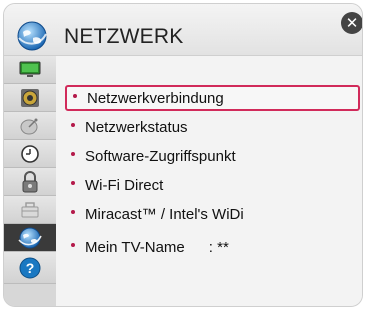  I want to click on menu-item-miracast: Miracast™ / Intel's WiDi, so click(212, 214).